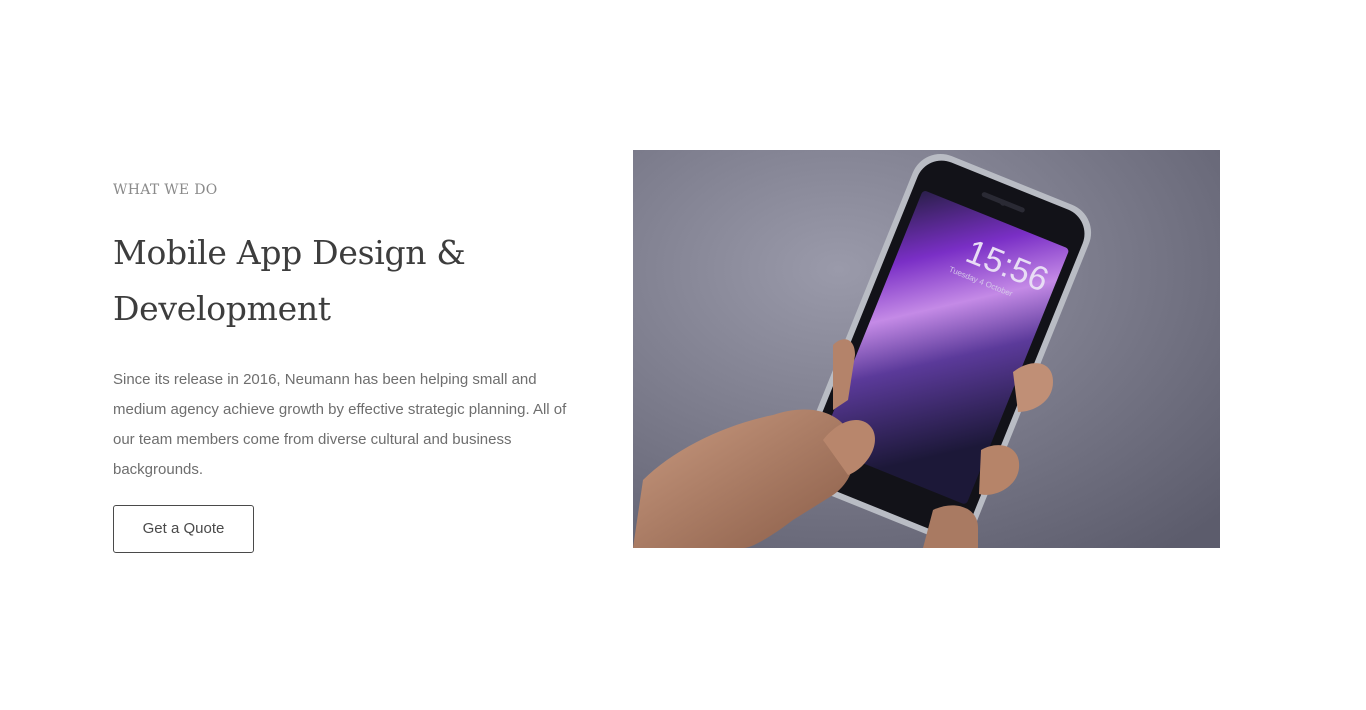 The height and width of the screenshot is (710, 1366). What do you see at coordinates (183, 529) in the screenshot?
I see `get-a-quote-button: Get a Quote` at bounding box center [183, 529].